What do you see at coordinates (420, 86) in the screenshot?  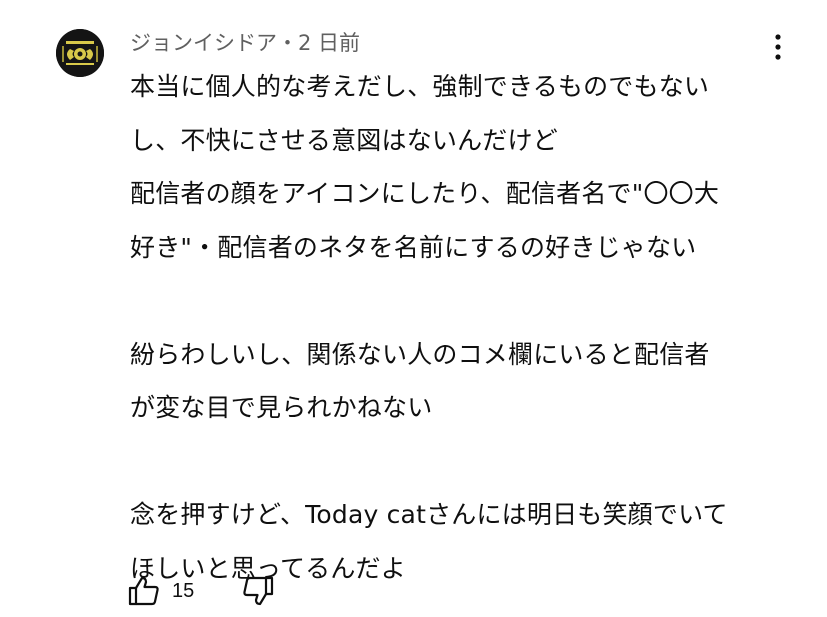 I see `comment-line: 本当に個人的な考えだし、強制できるものでもない` at bounding box center [420, 86].